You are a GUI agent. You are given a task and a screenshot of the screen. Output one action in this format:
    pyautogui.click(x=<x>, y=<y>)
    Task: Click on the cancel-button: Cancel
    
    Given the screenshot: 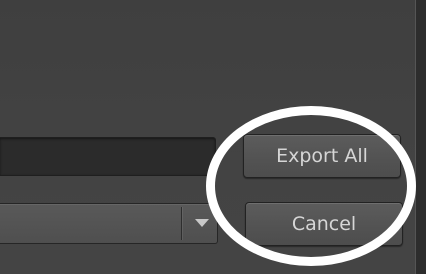 What is the action you would take?
    pyautogui.click(x=324, y=224)
    